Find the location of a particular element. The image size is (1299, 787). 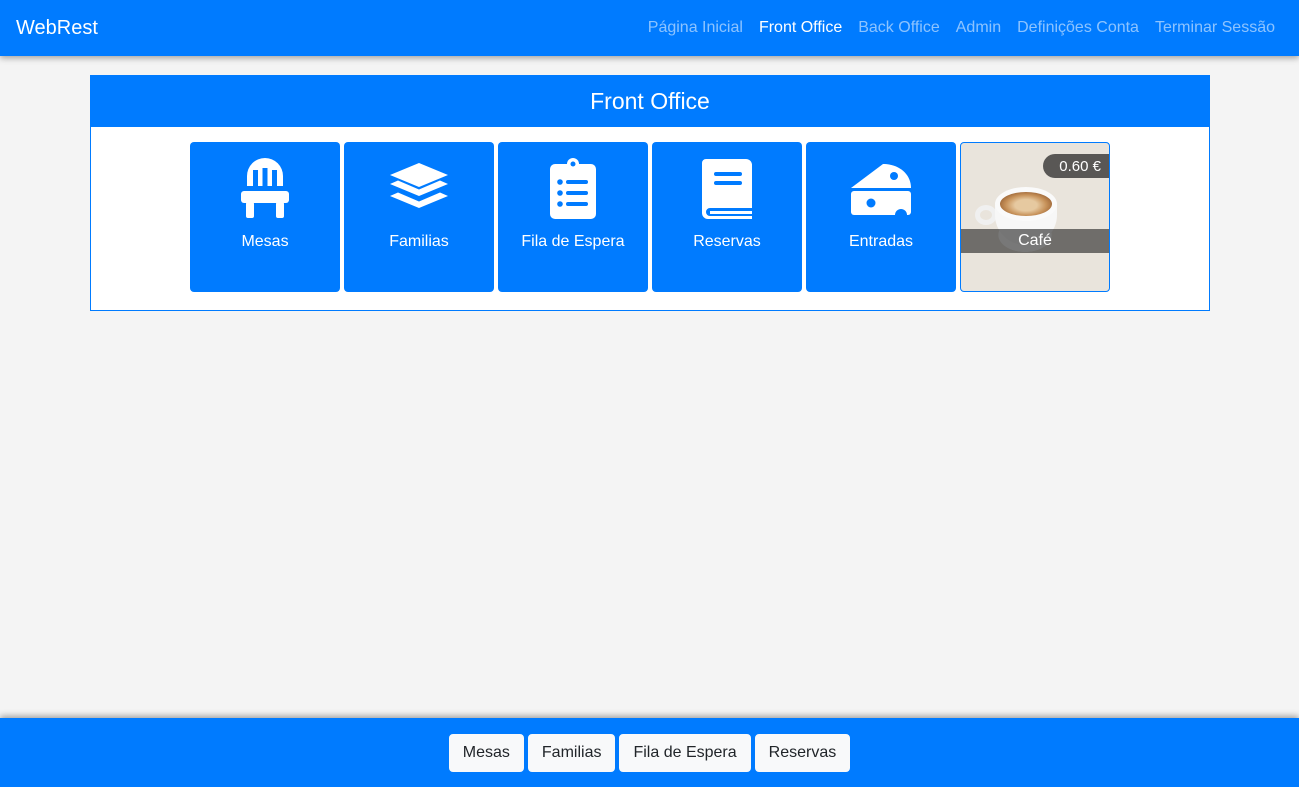

nav-link-account-settings: Definições Conta is located at coordinates (1078, 28).